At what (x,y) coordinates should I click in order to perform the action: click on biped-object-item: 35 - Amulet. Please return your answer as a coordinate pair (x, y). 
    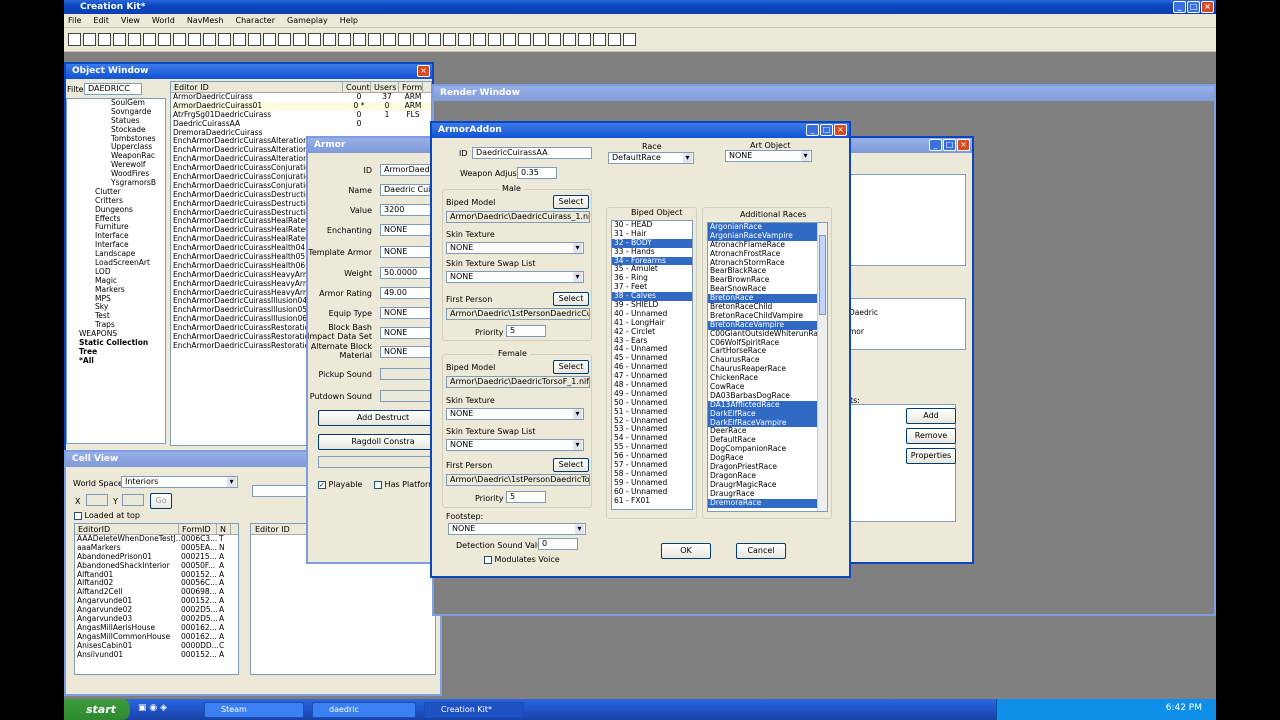
    Looking at the image, I should click on (652, 269).